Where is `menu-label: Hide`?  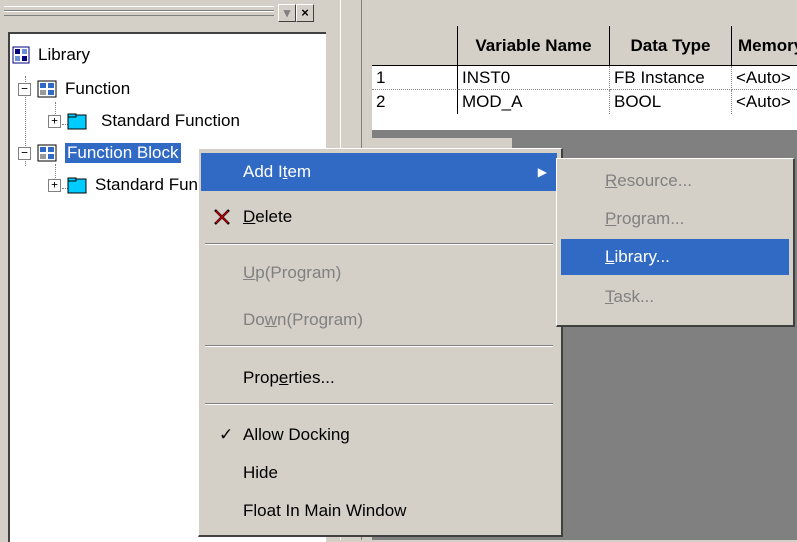 menu-label: Hide is located at coordinates (260, 472).